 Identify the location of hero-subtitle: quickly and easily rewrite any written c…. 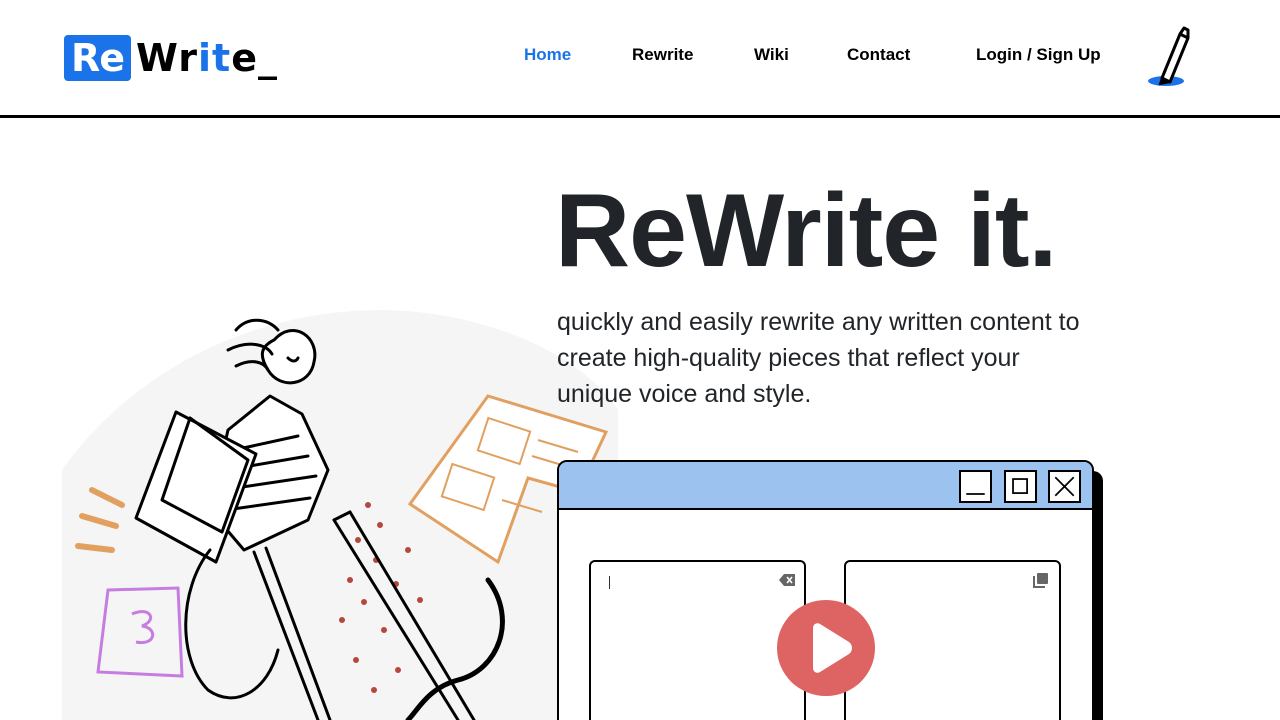
(818, 358).